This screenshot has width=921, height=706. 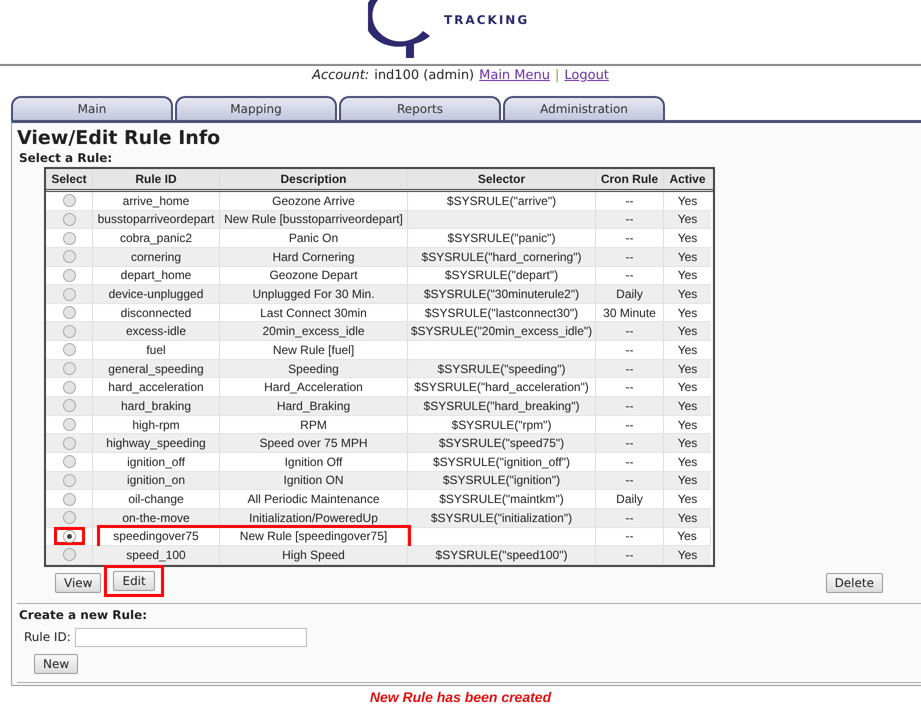 What do you see at coordinates (460, 697) in the screenshot?
I see `status-message: New Rule has been created` at bounding box center [460, 697].